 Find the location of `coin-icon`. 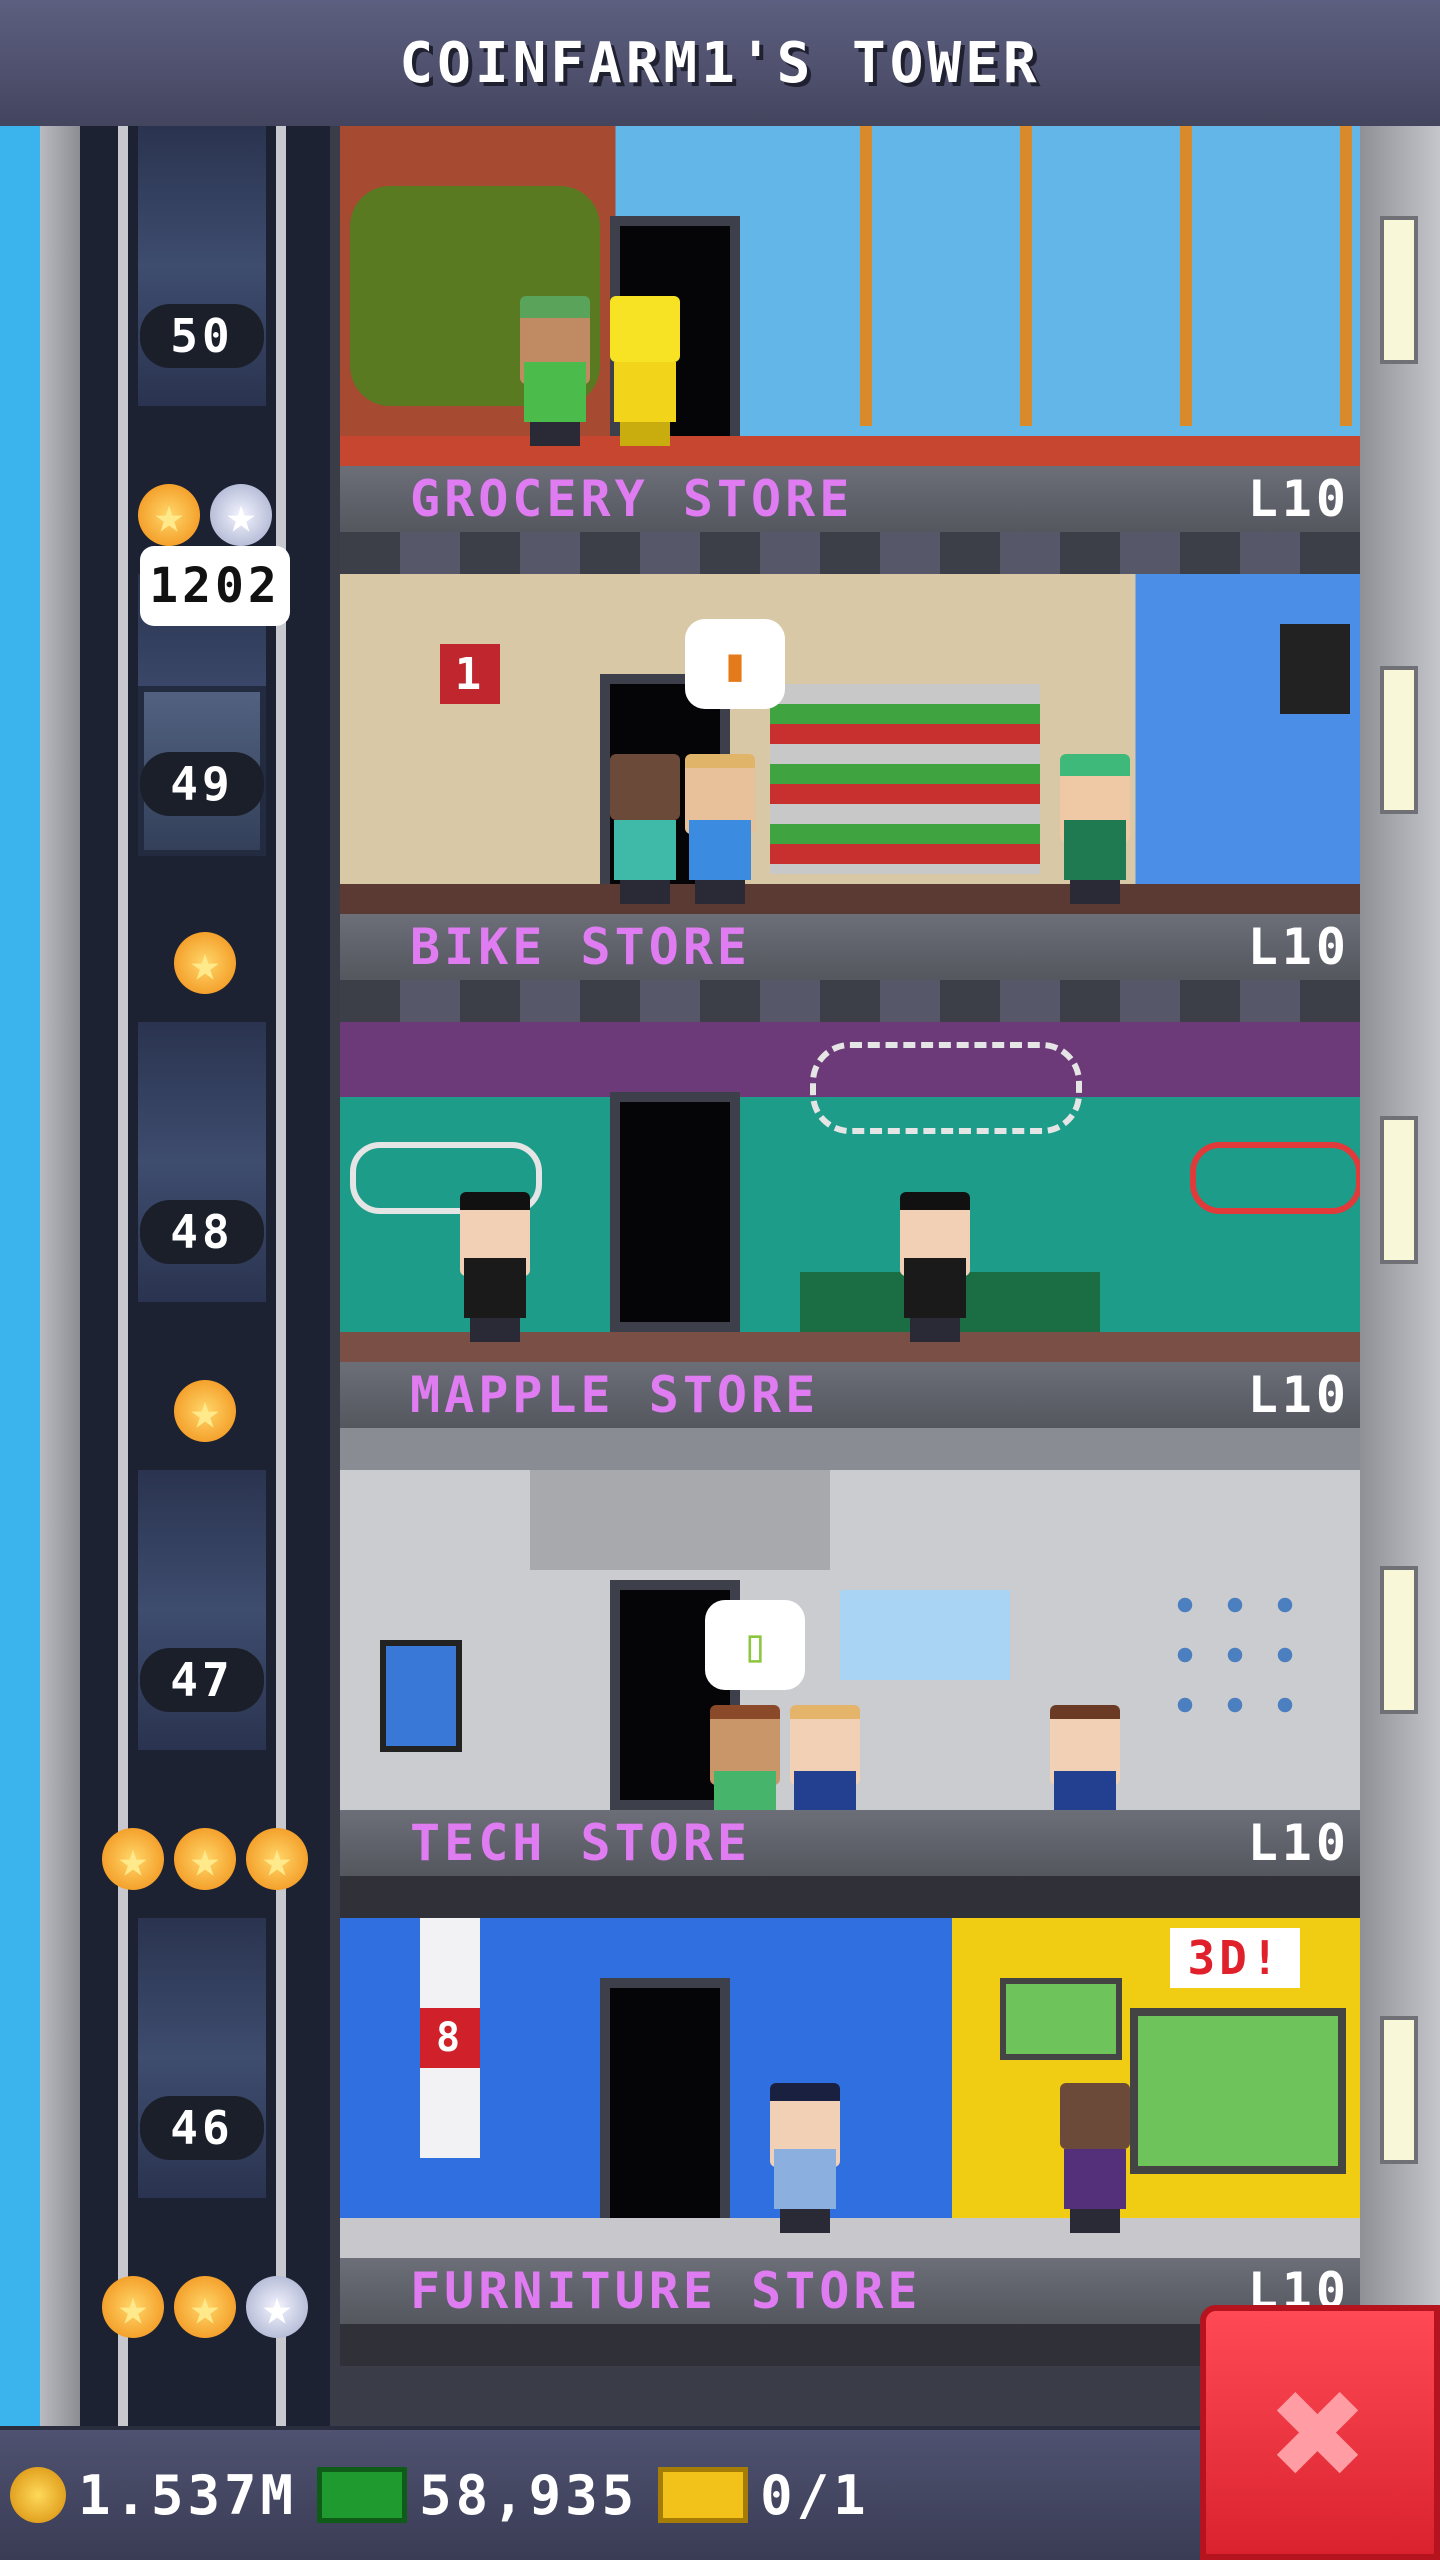

coin-icon is located at coordinates (38, 2495).